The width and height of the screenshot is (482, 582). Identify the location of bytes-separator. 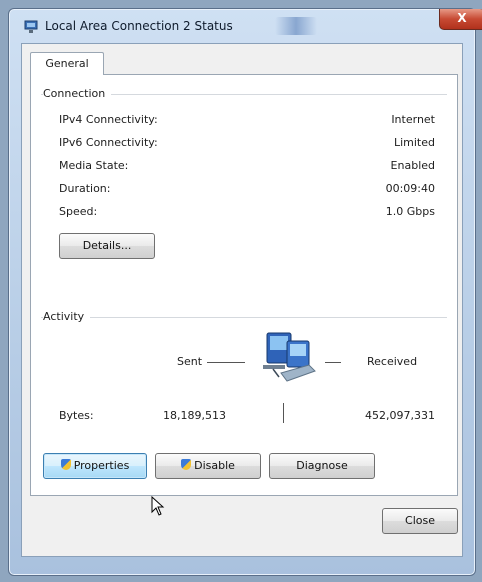
(283, 413).